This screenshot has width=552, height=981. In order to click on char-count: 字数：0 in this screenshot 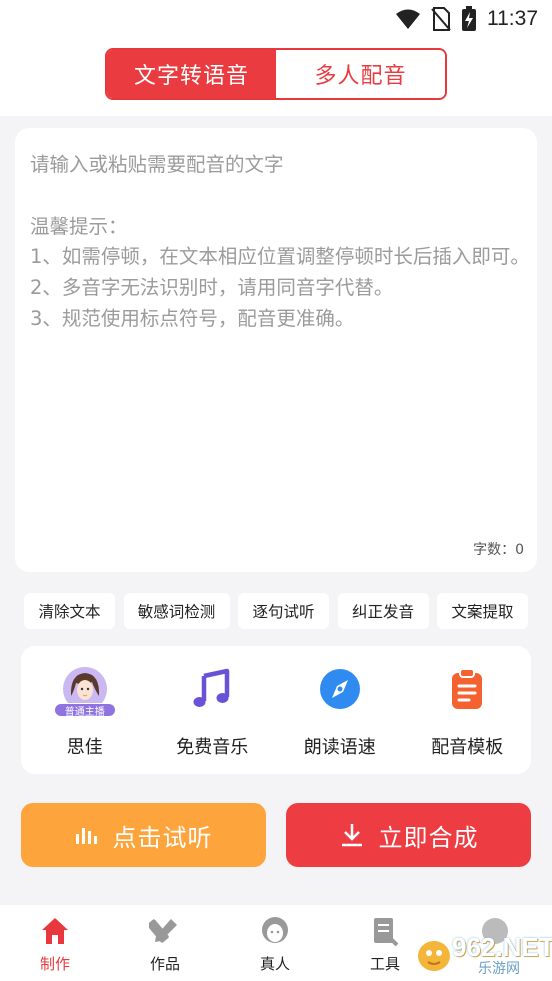, I will do `click(498, 550)`.